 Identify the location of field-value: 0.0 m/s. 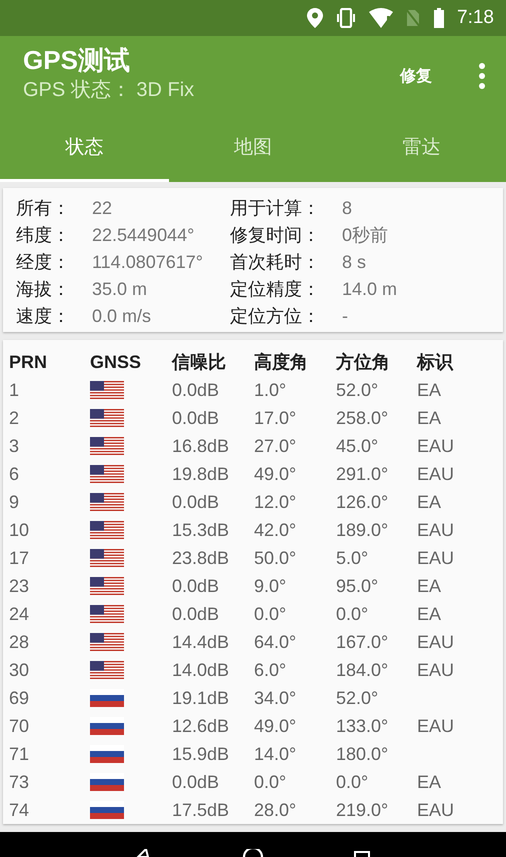
(122, 316).